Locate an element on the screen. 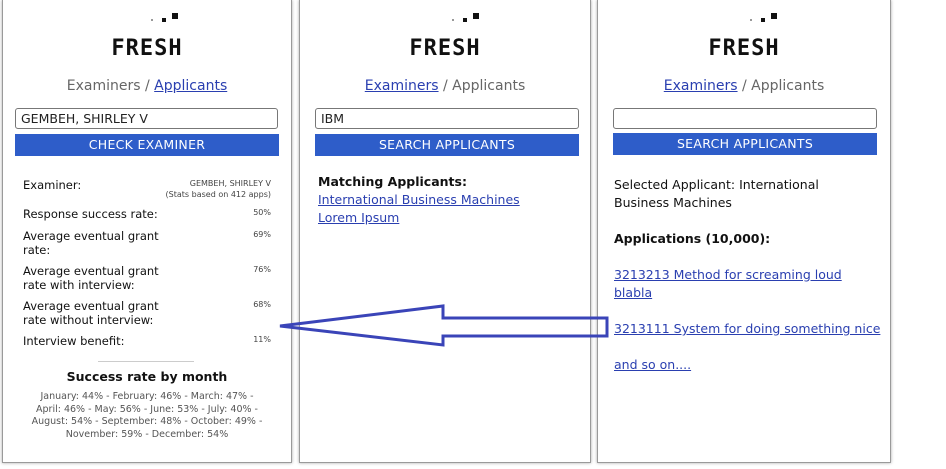 The image size is (946, 469). match-link: Lorem Ipsum is located at coordinates (358, 218).